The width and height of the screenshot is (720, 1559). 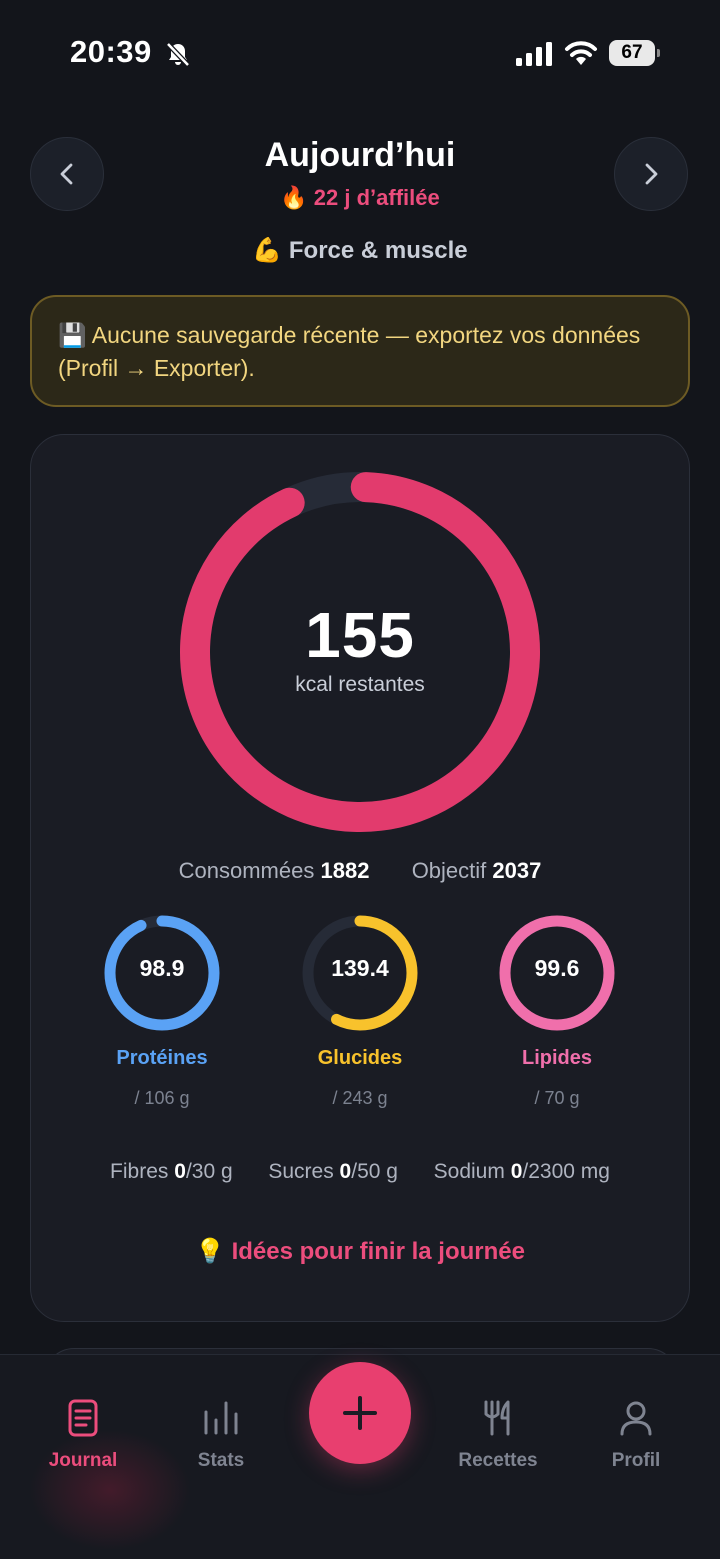 I want to click on wifi-icon, so click(x=581, y=53).